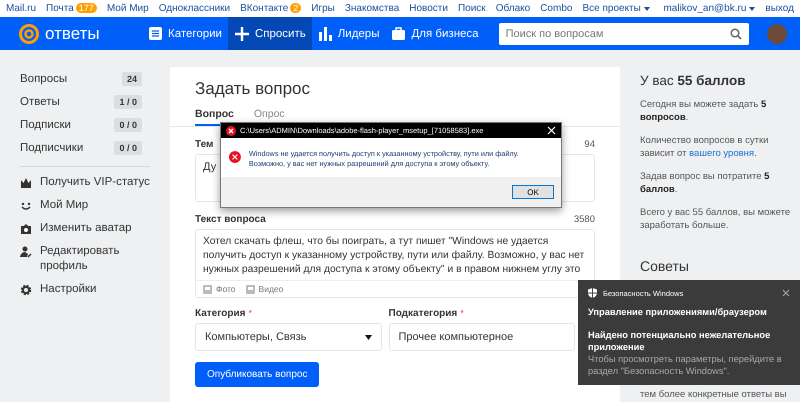  Describe the element at coordinates (95, 228) in the screenshot. I see `sidebar-link: Изменить аватар` at that location.